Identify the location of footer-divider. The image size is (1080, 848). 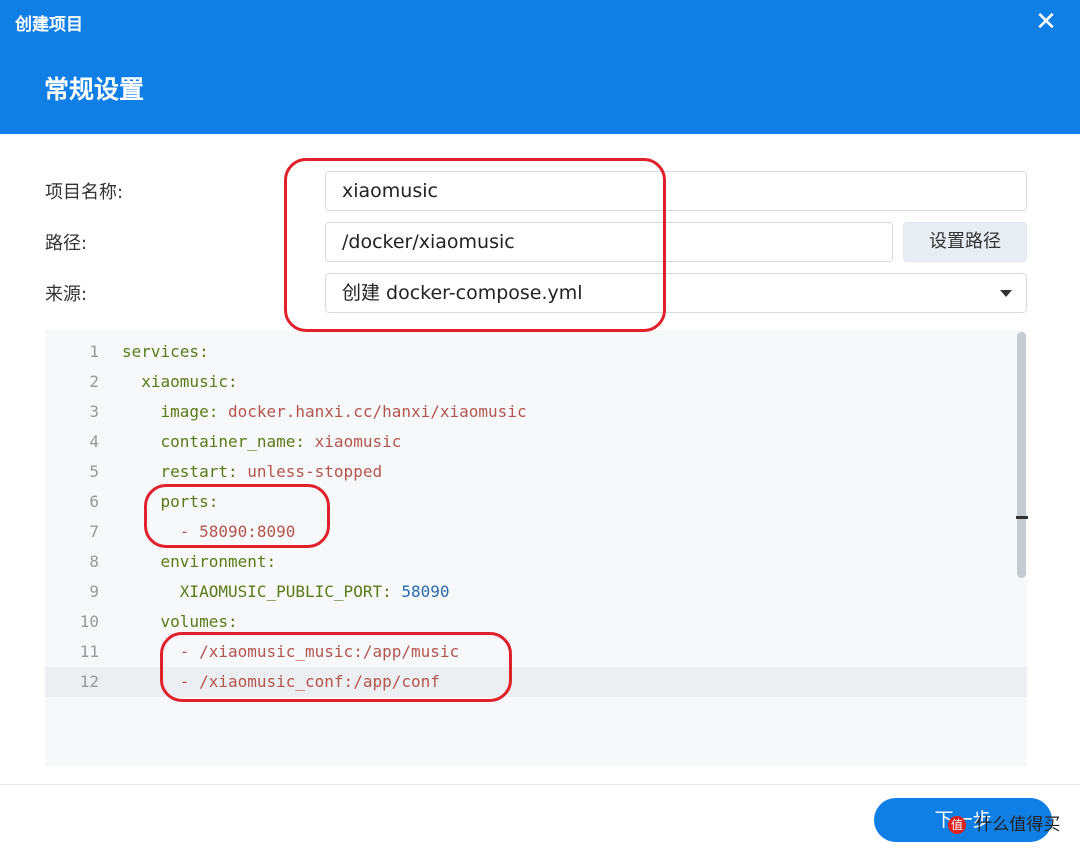
(540, 784).